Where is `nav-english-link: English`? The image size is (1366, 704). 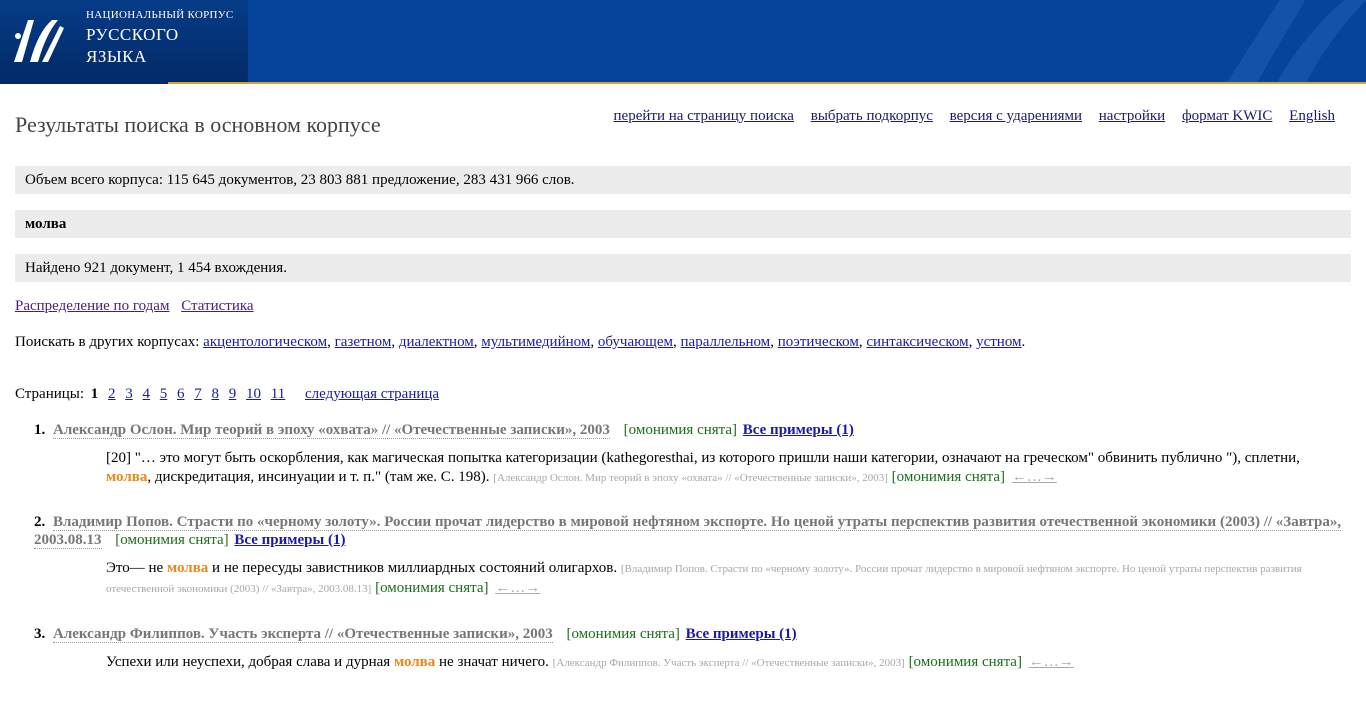
nav-english-link: English is located at coordinates (1312, 116).